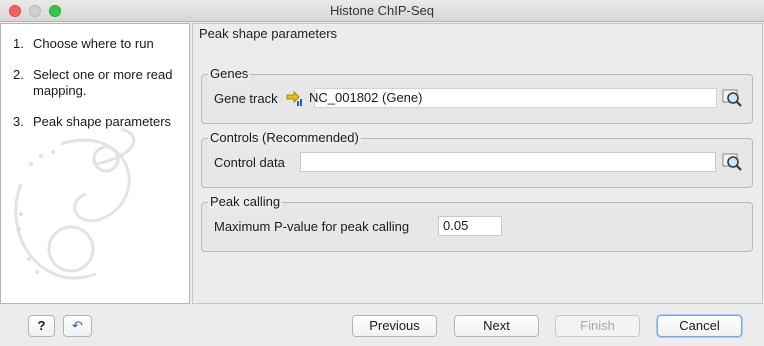 The width and height of the screenshot is (764, 346). Describe the element at coordinates (699, 326) in the screenshot. I see `cancel-button: Cancel` at that location.